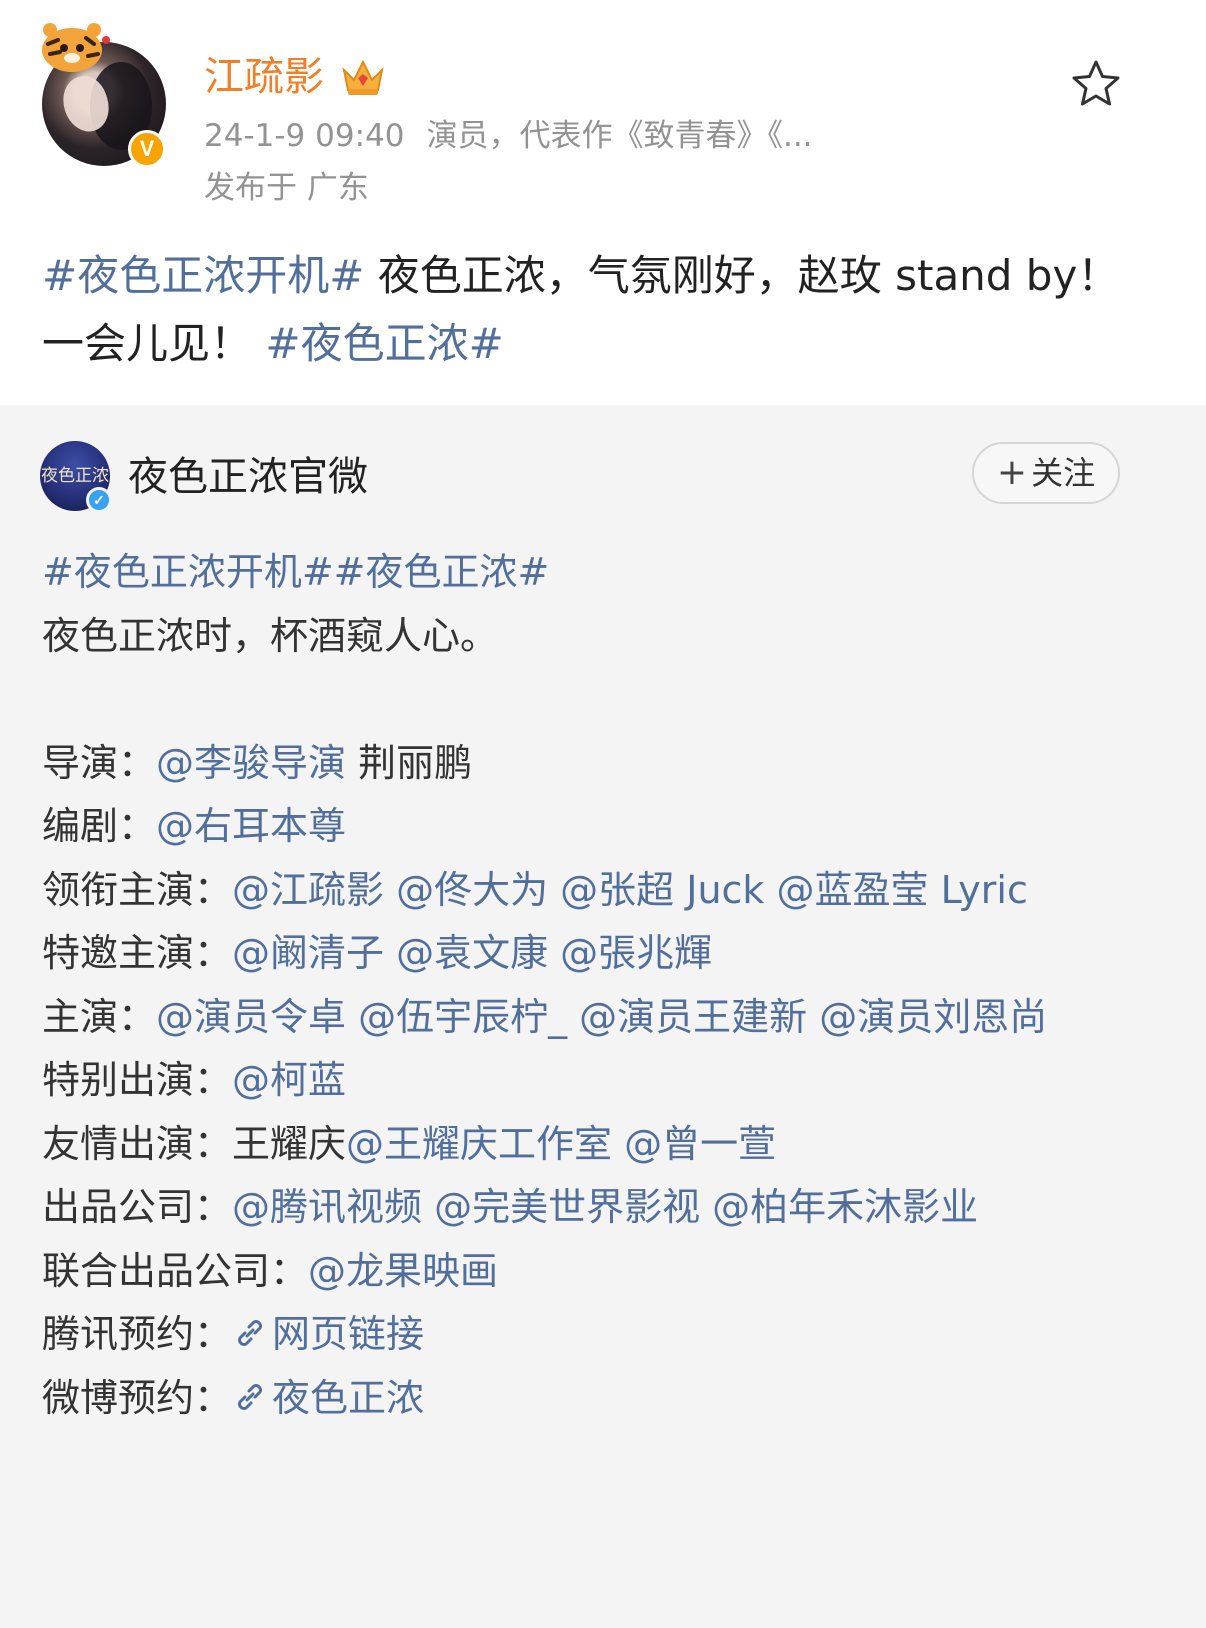 The width and height of the screenshot is (1206, 1628). What do you see at coordinates (264, 77) in the screenshot?
I see `username: 江疏影` at bounding box center [264, 77].